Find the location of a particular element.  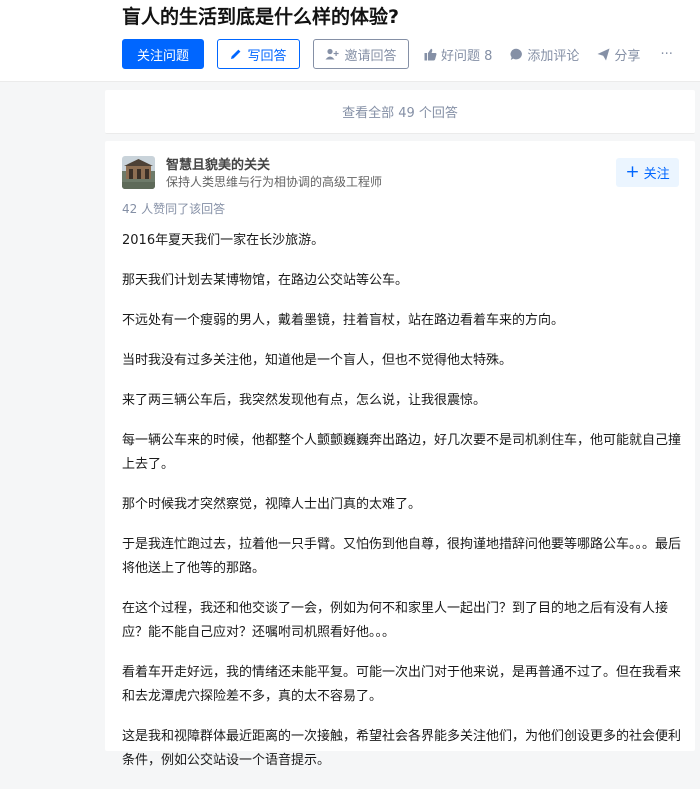

plus-icon: + is located at coordinates (632, 172).